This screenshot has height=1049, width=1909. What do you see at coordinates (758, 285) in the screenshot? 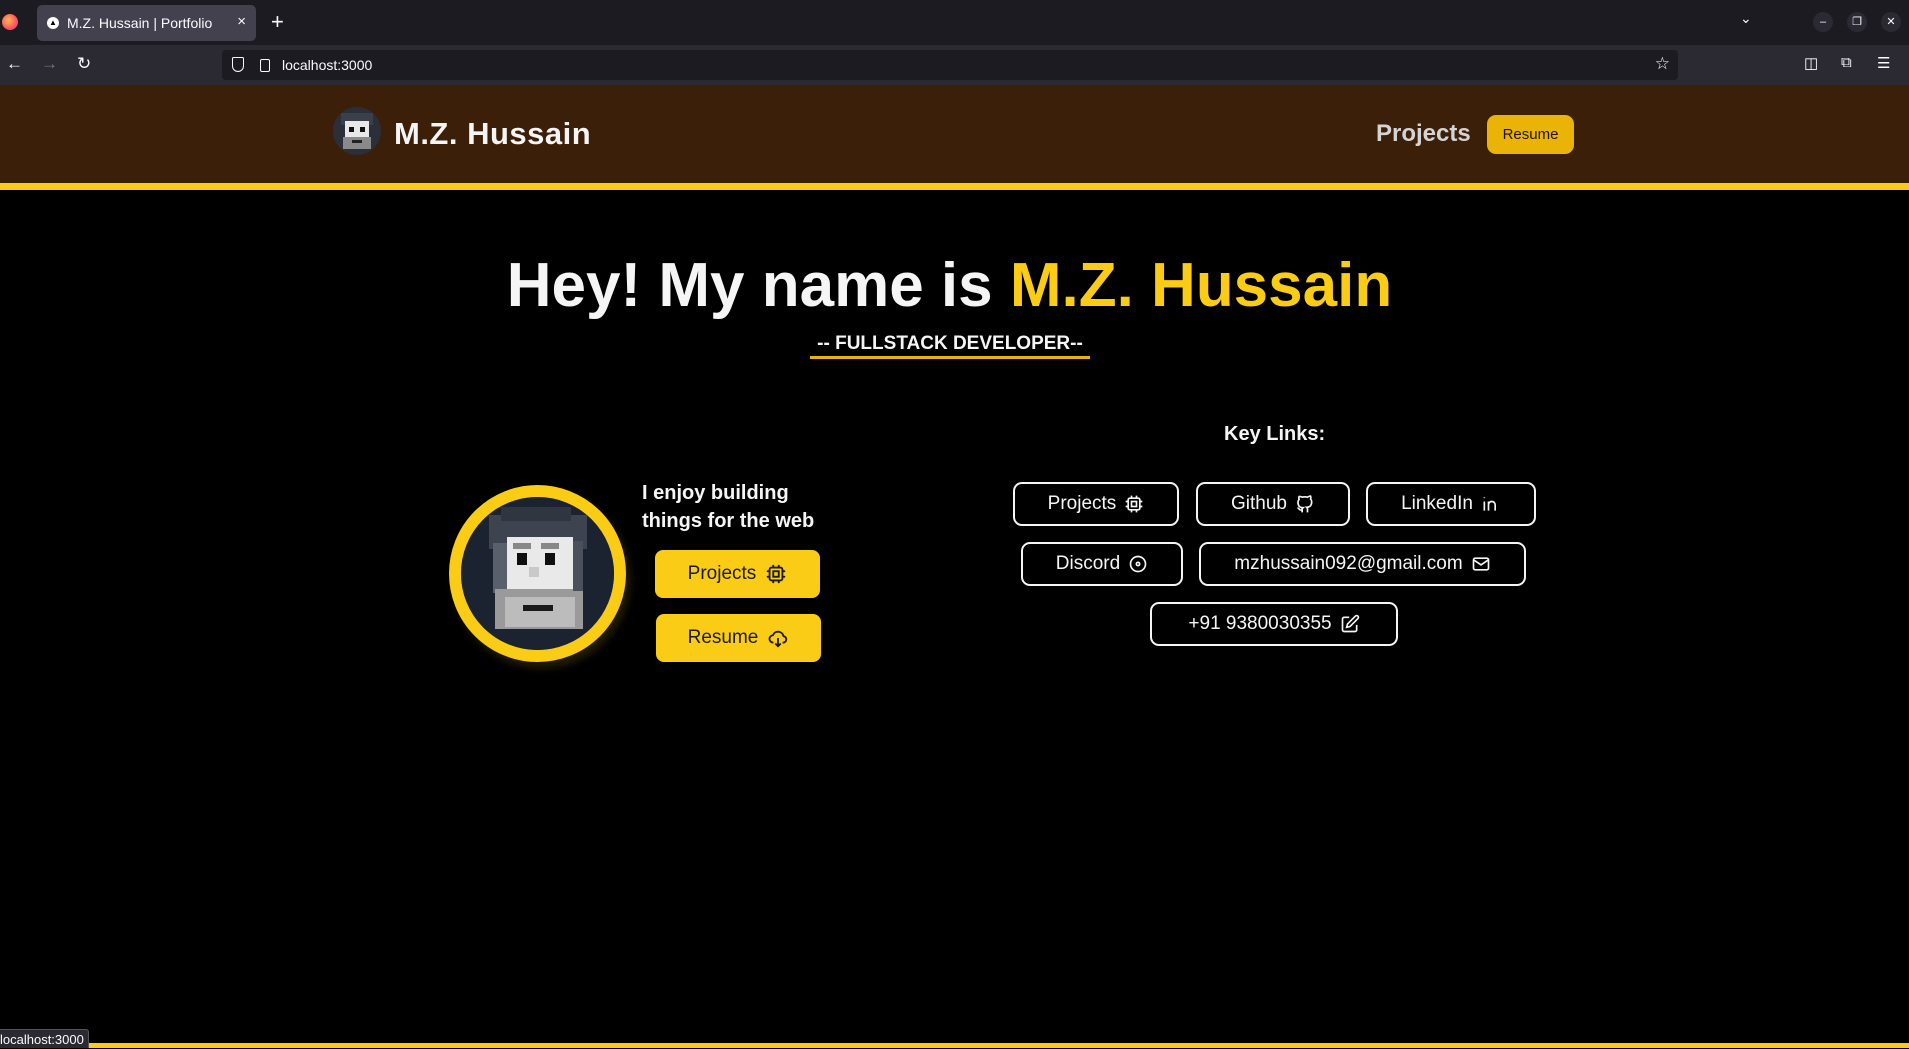
I see `hero-title-prefix: Hey! My name is` at bounding box center [758, 285].